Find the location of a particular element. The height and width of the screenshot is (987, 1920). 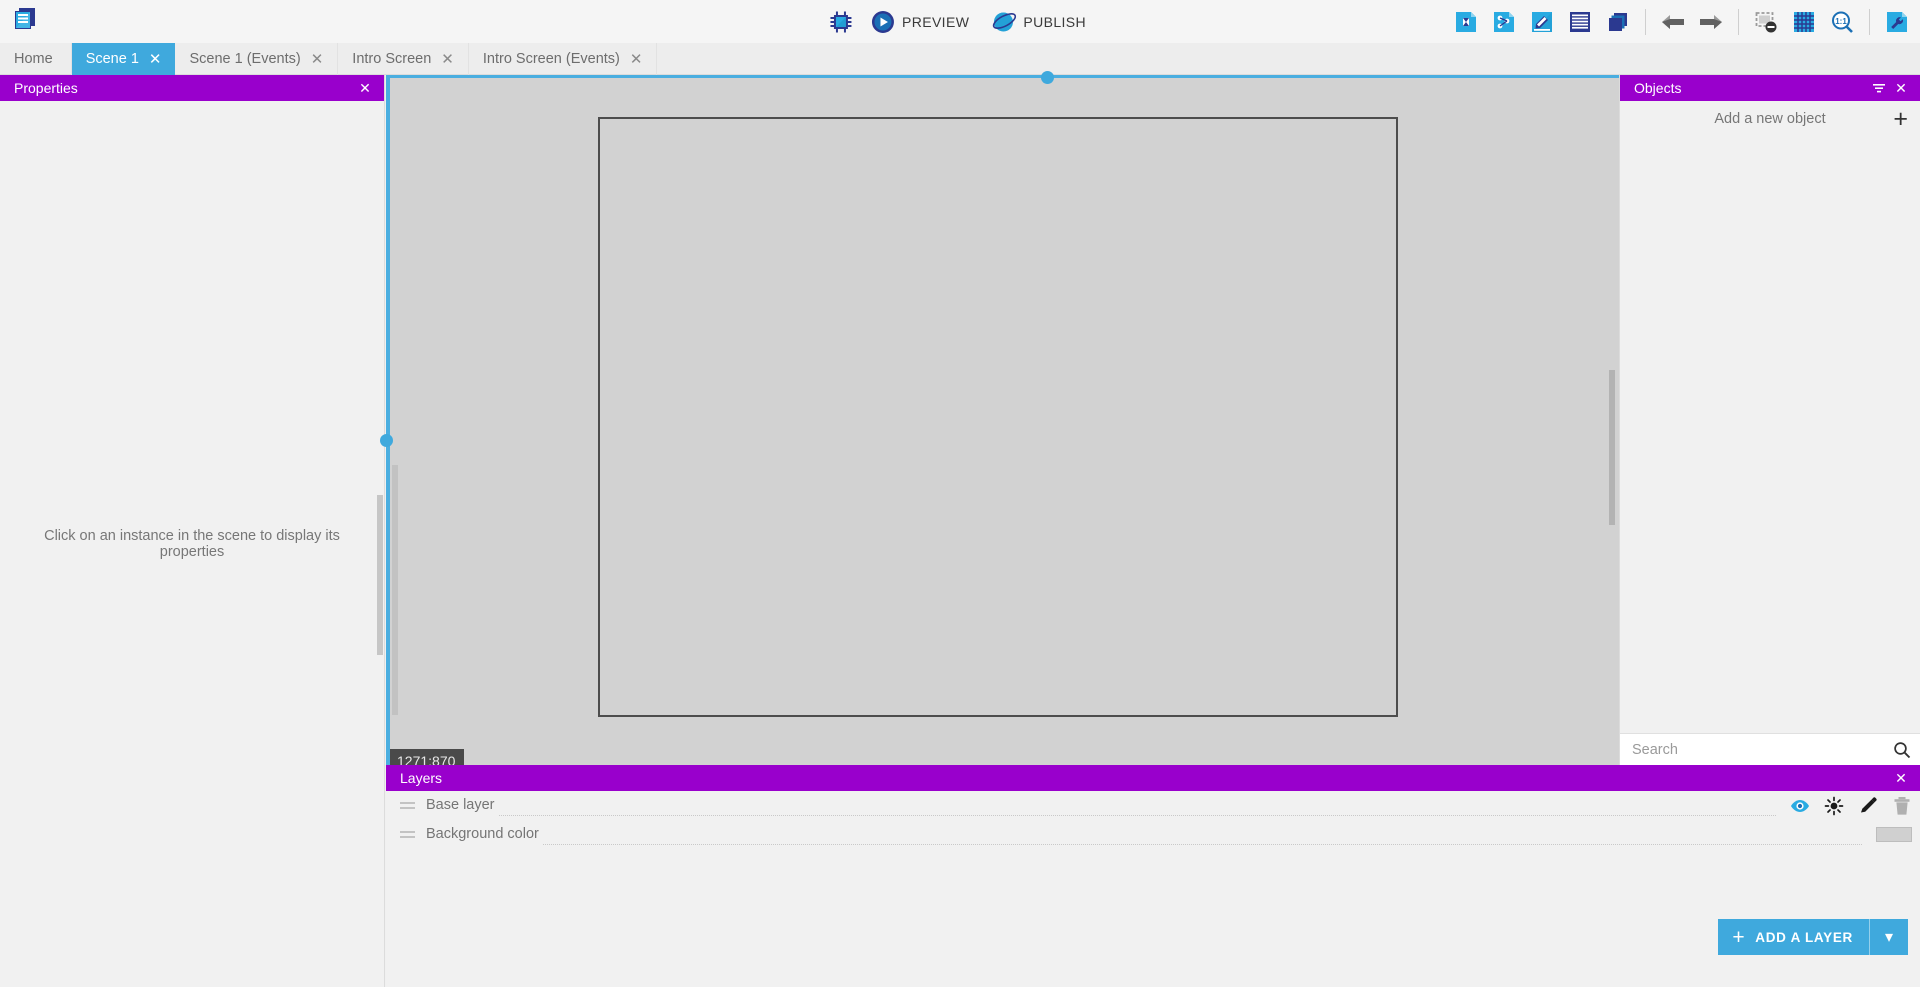

toolbar-right-group: 1:1 is located at coordinates (1681, 21).